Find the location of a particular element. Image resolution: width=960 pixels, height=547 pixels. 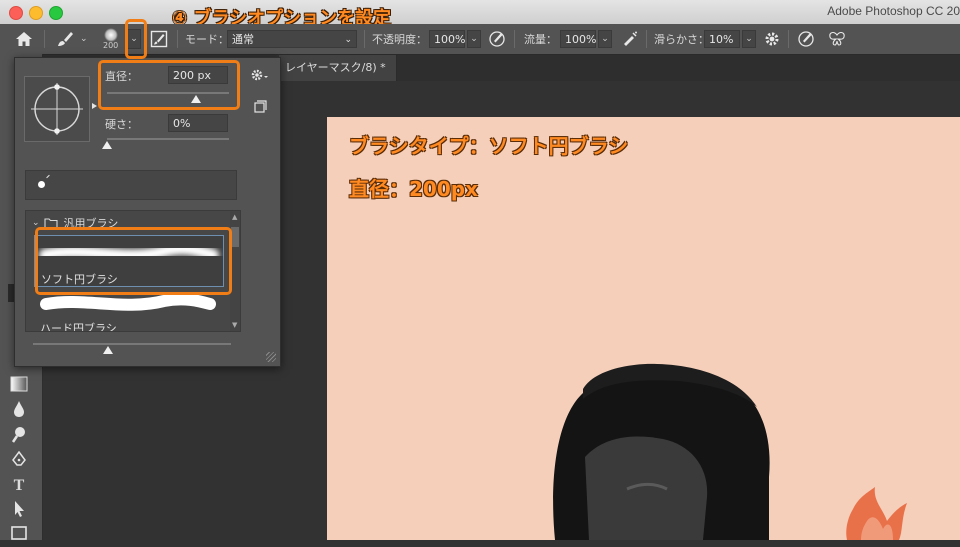

home-icon is located at coordinates (24, 39).